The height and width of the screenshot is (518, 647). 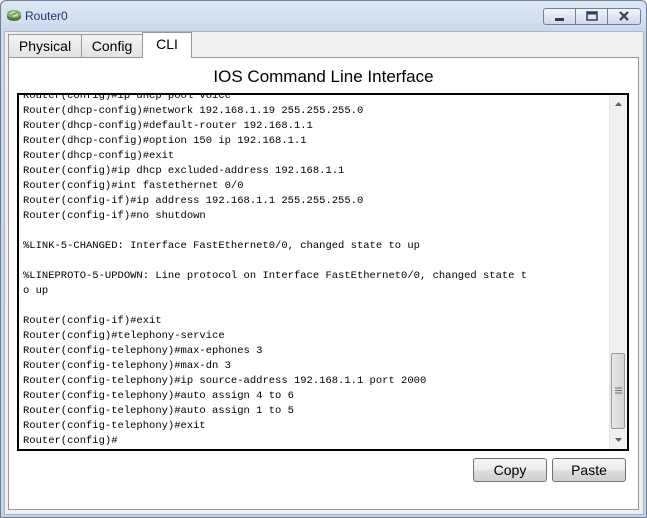 I want to click on console-line: Router(config-if)#exit, so click(x=92, y=321).